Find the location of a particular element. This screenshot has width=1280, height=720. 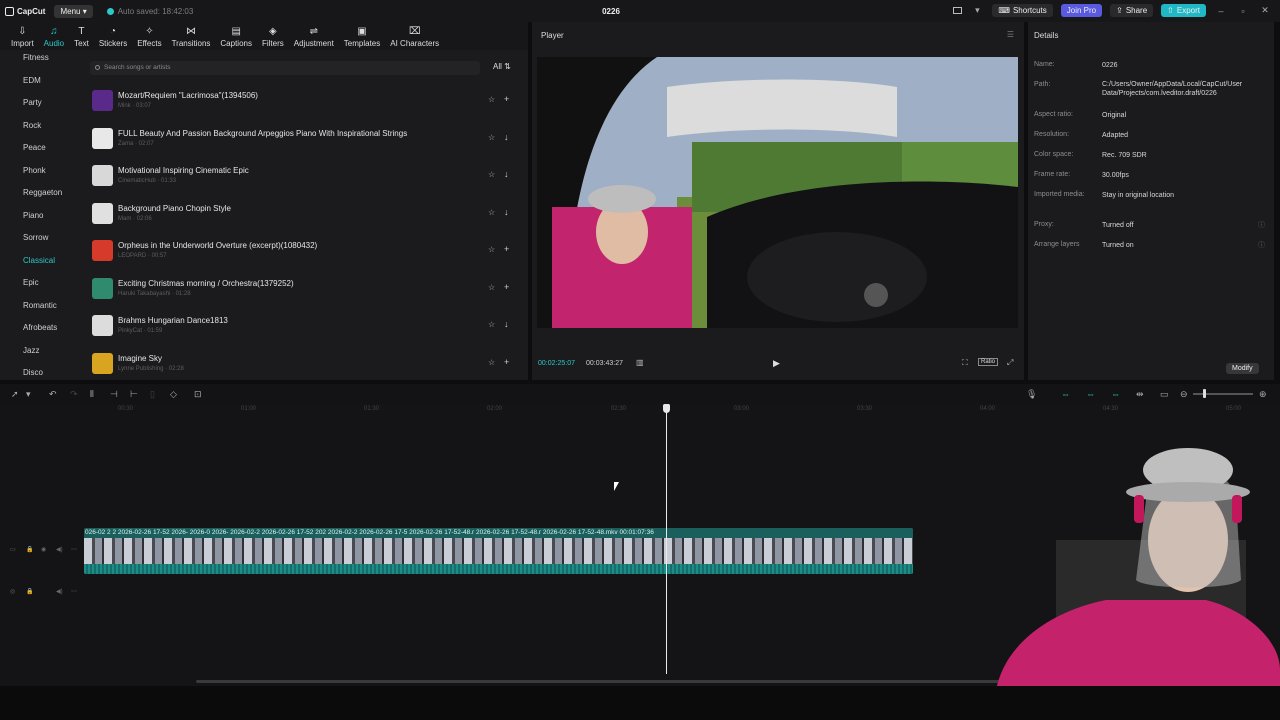

delete-icon: ▯ is located at coordinates (152, 394).